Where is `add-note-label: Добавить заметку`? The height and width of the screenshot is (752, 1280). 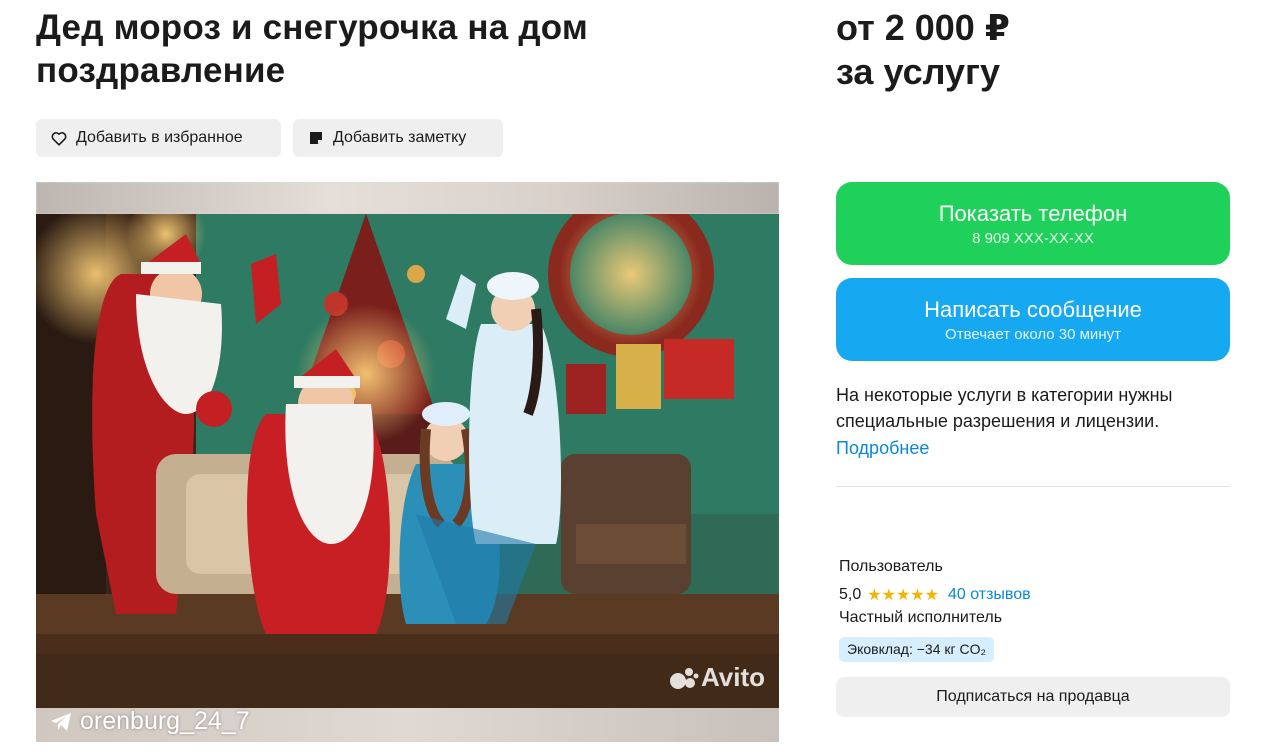
add-note-label: Добавить заметку is located at coordinates (400, 137).